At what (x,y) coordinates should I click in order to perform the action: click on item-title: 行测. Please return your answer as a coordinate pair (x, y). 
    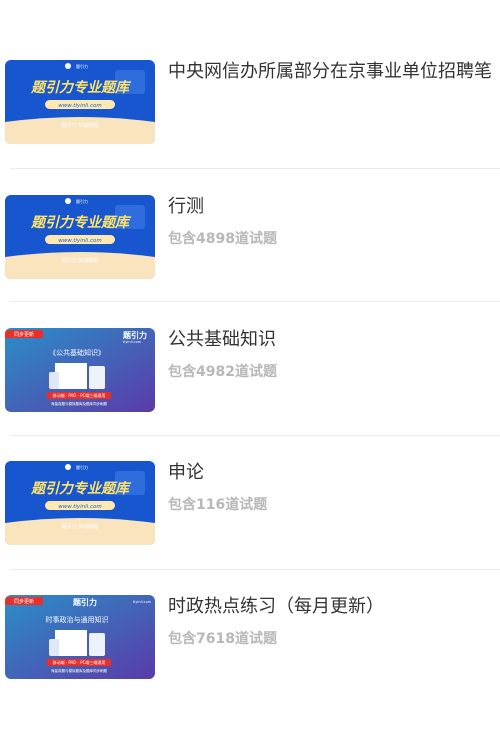
    Looking at the image, I should click on (186, 206).